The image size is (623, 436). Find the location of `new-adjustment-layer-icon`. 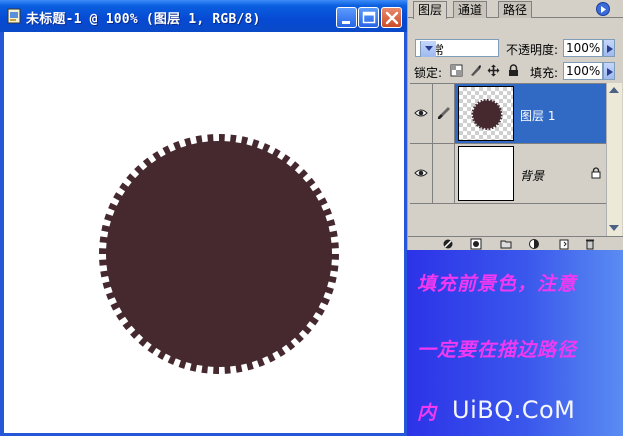

new-adjustment-layer-icon is located at coordinates (534, 244).